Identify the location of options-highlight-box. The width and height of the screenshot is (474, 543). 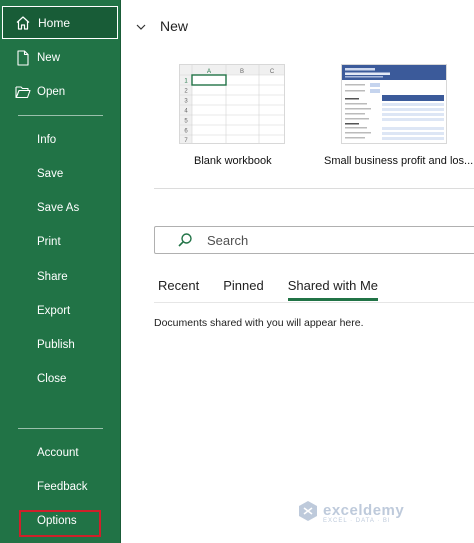
(60, 523).